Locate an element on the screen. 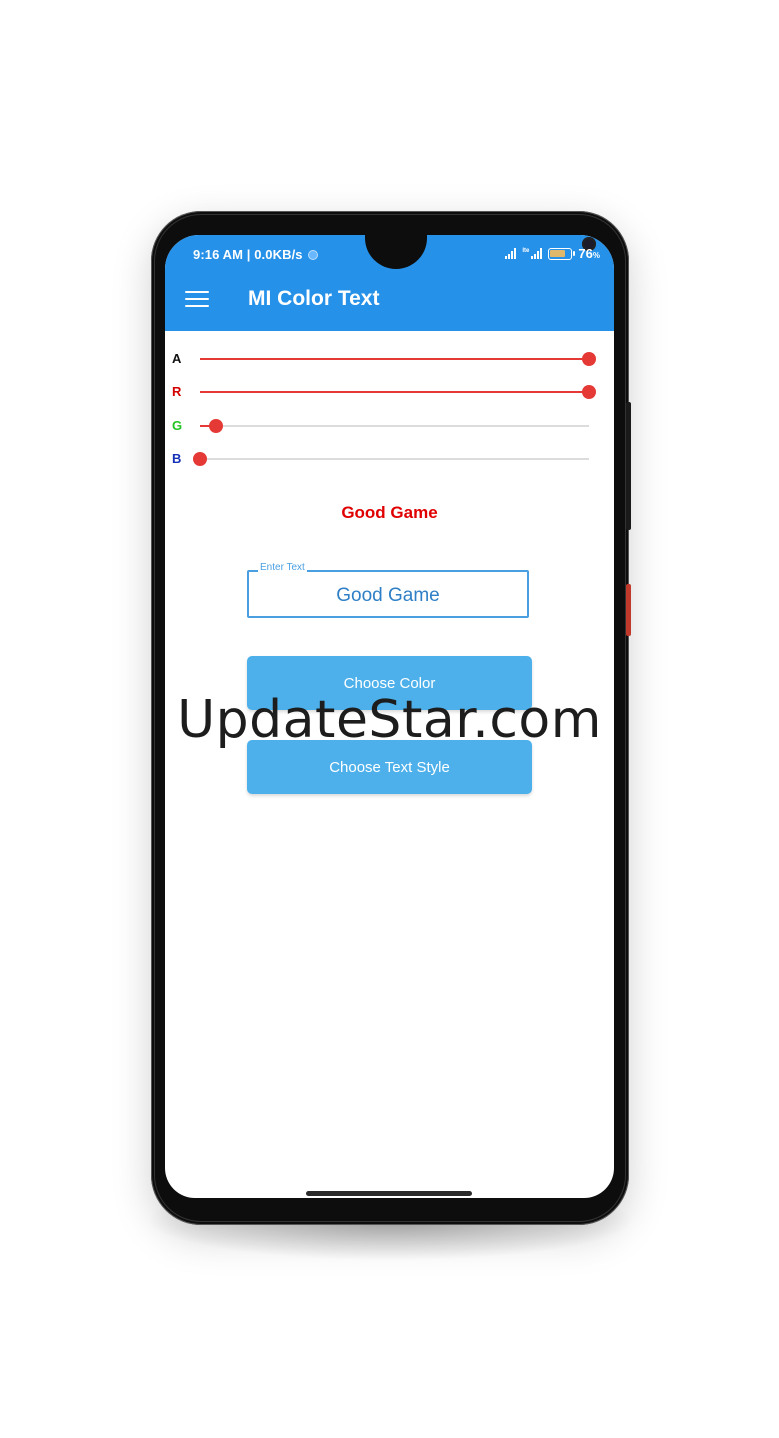 Image resolution: width=779 pixels, height=1438 pixels. hamburger-menu-icon is located at coordinates (197, 300).